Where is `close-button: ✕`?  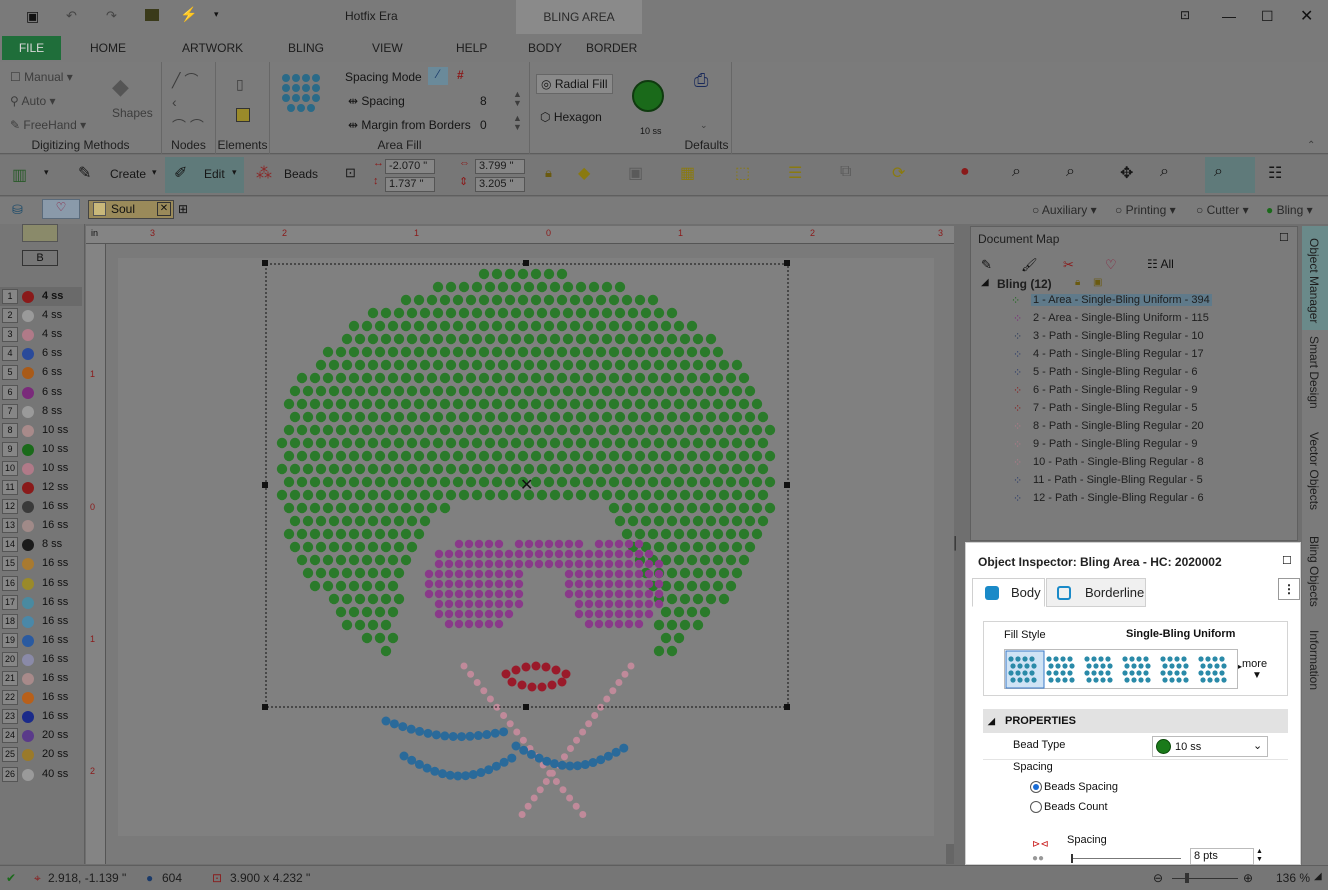
close-button: ✕ is located at coordinates (1306, 16).